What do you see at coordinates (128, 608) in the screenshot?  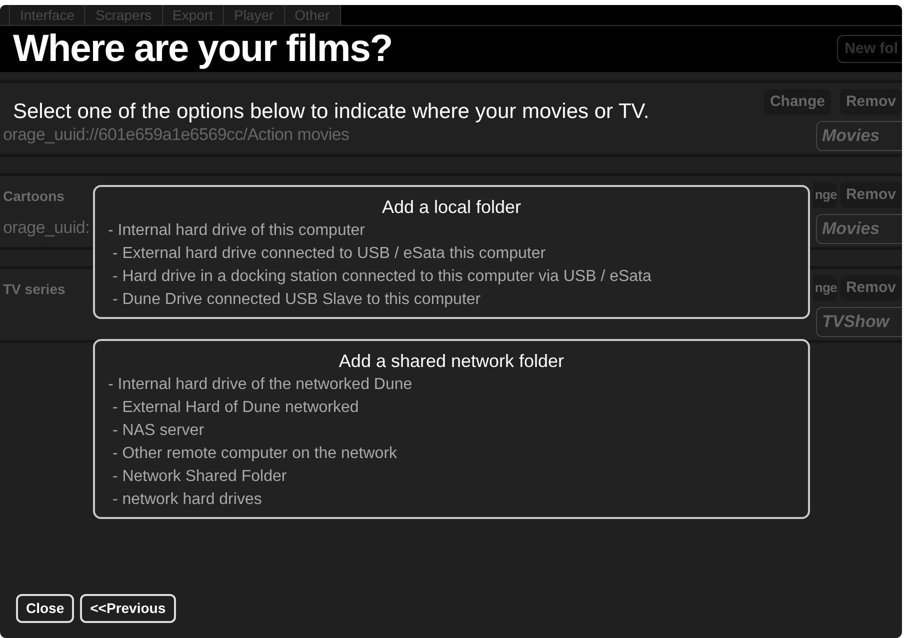 I see `dialog-button: <<Previous` at bounding box center [128, 608].